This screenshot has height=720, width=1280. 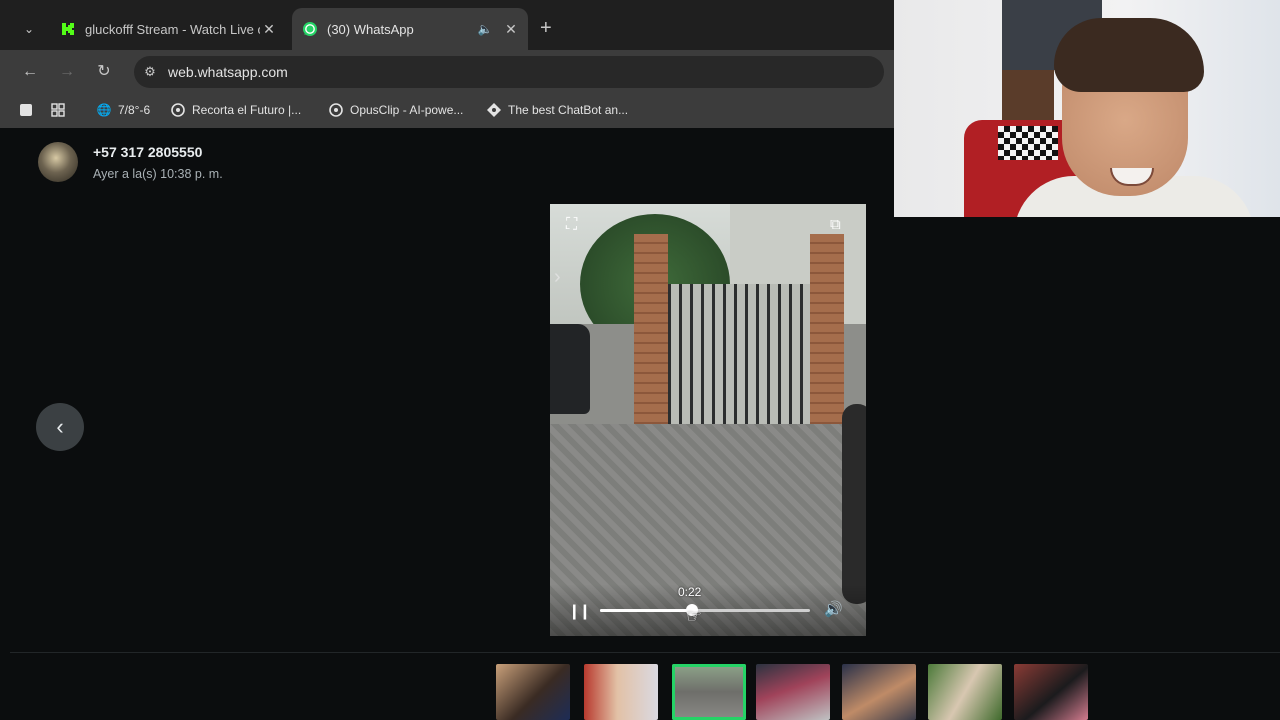 What do you see at coordinates (739, 365) in the screenshot?
I see `video-frame-gate` at bounding box center [739, 365].